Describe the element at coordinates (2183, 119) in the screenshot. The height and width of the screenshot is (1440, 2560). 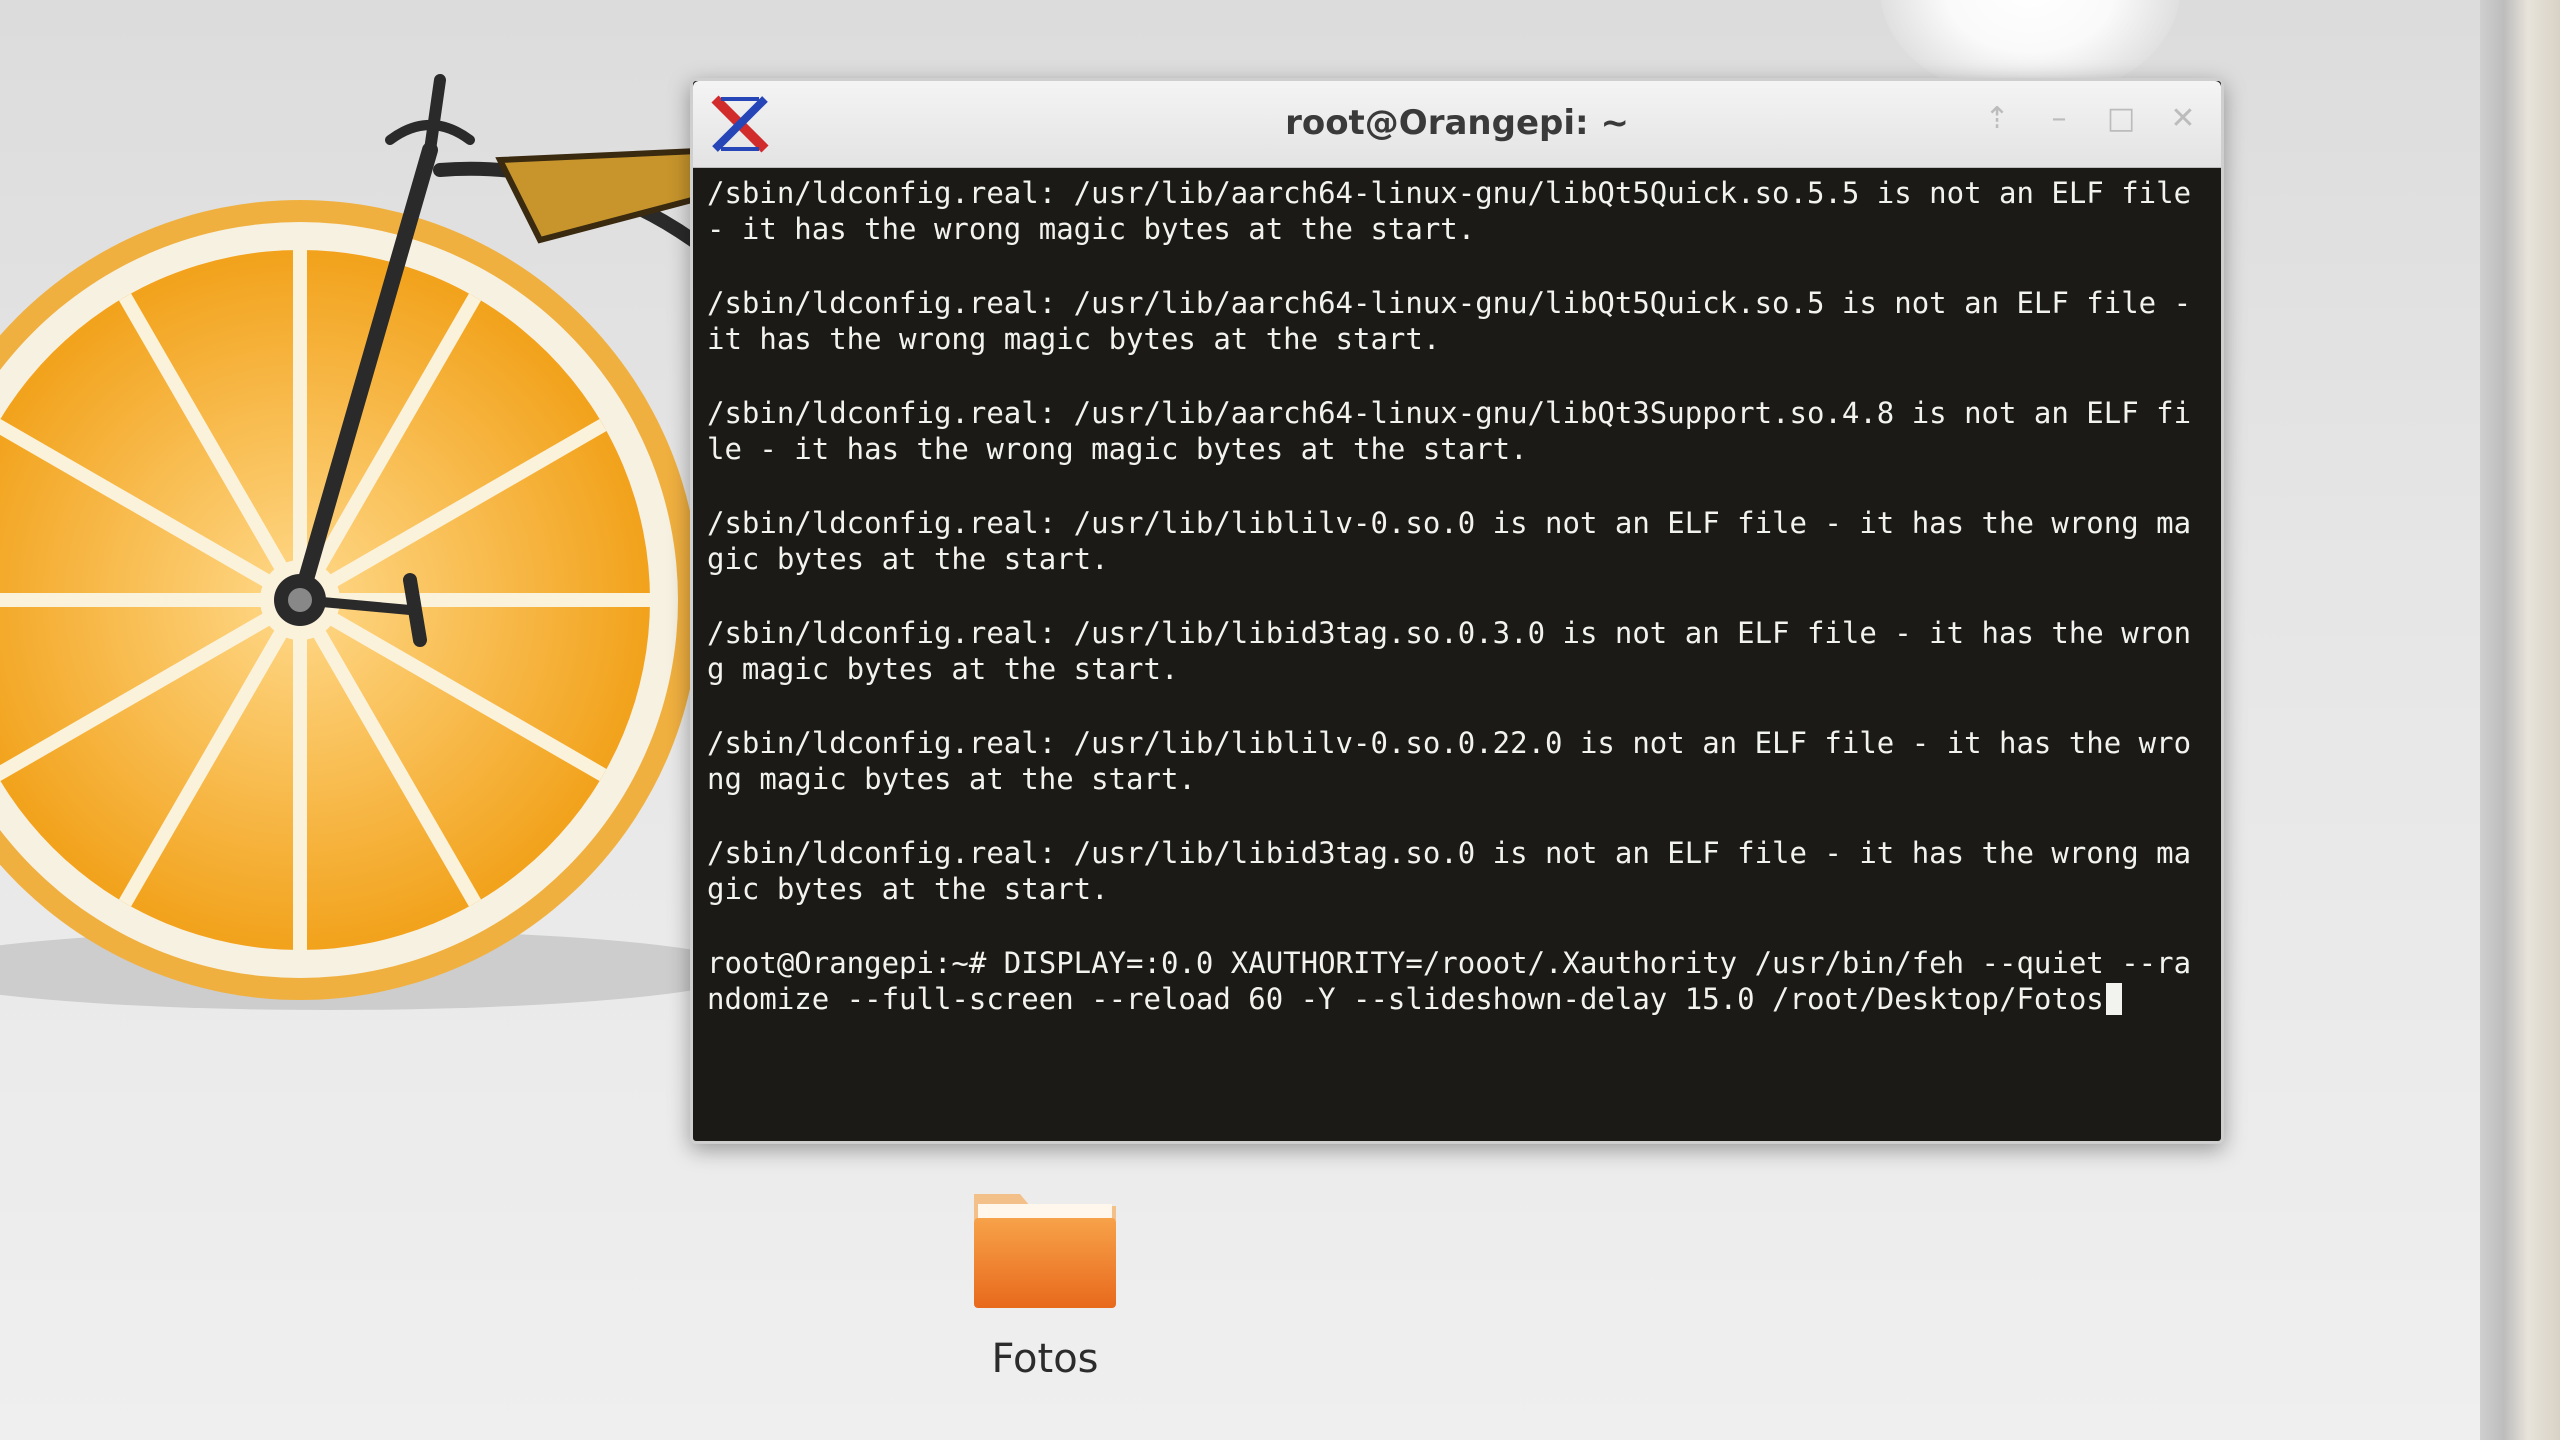
I see `close-icon: ✕` at that location.